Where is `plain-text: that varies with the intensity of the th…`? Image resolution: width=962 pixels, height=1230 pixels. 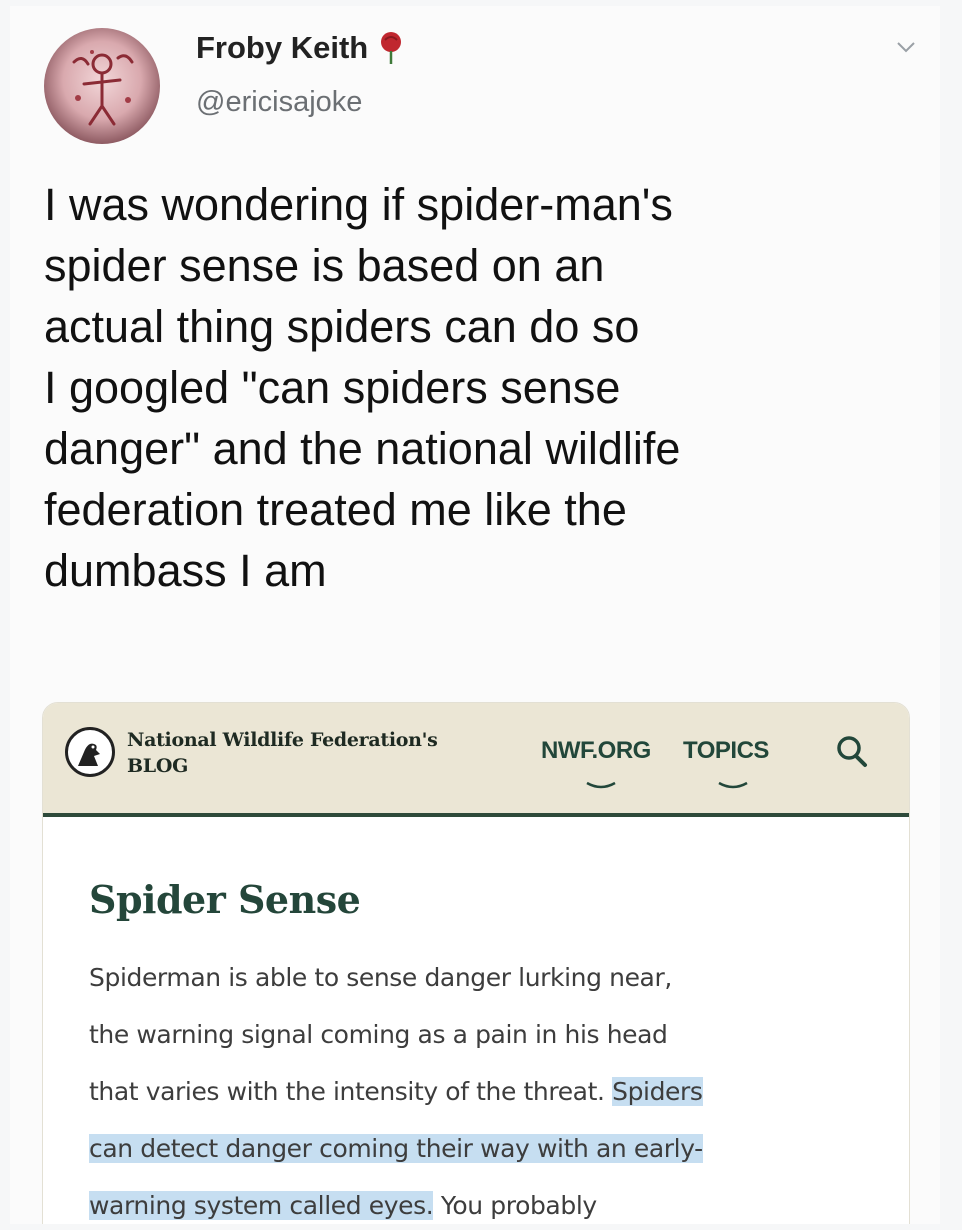 plain-text: that varies with the intensity of the th… is located at coordinates (351, 1091).